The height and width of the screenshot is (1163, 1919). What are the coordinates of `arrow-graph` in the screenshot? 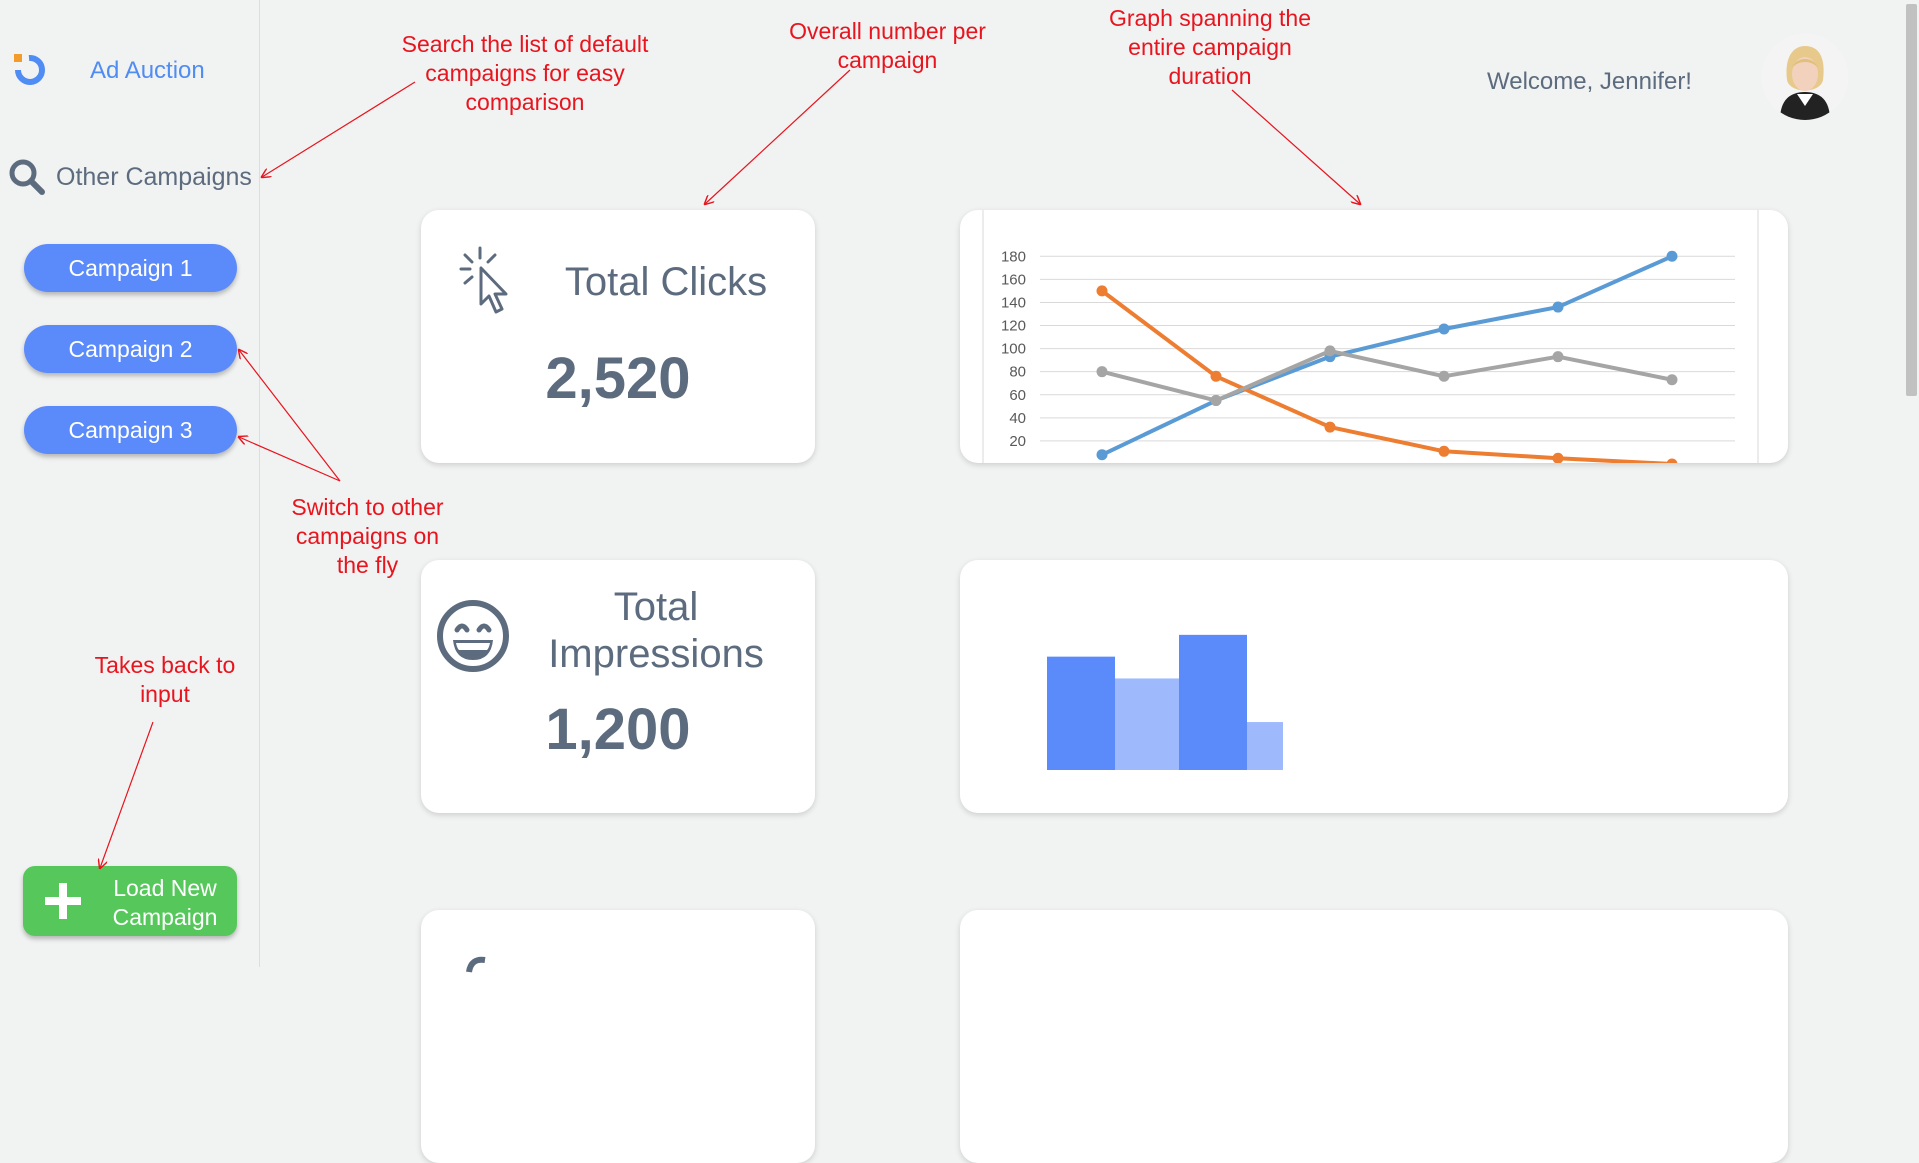 It's located at (1295, 146).